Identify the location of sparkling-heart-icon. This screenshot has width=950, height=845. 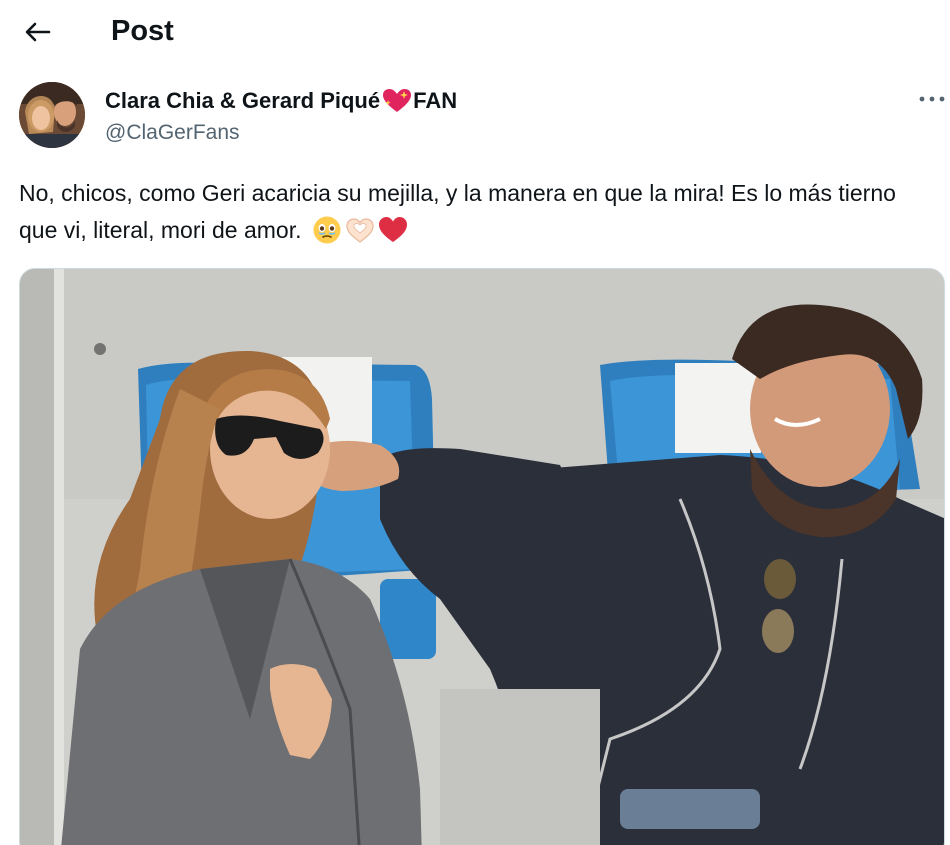
(397, 101).